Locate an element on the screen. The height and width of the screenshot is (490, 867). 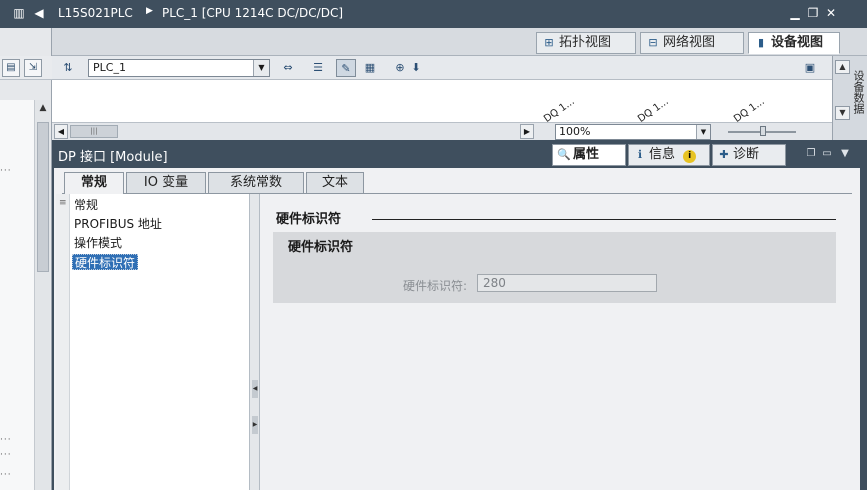
tab-label: 设备视图 is located at coordinates (797, 42).